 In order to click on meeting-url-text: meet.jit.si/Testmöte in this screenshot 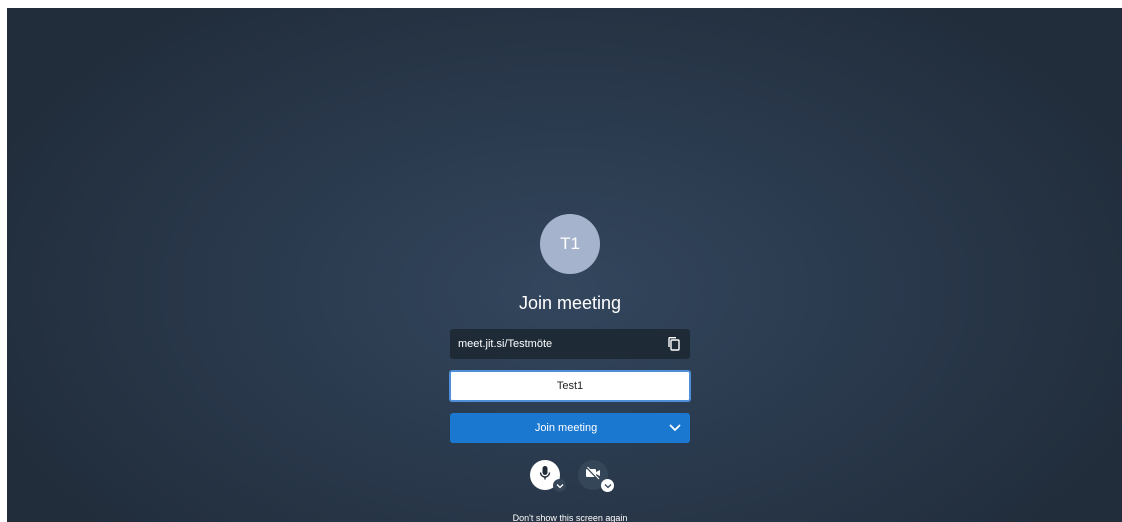, I will do `click(505, 344)`.